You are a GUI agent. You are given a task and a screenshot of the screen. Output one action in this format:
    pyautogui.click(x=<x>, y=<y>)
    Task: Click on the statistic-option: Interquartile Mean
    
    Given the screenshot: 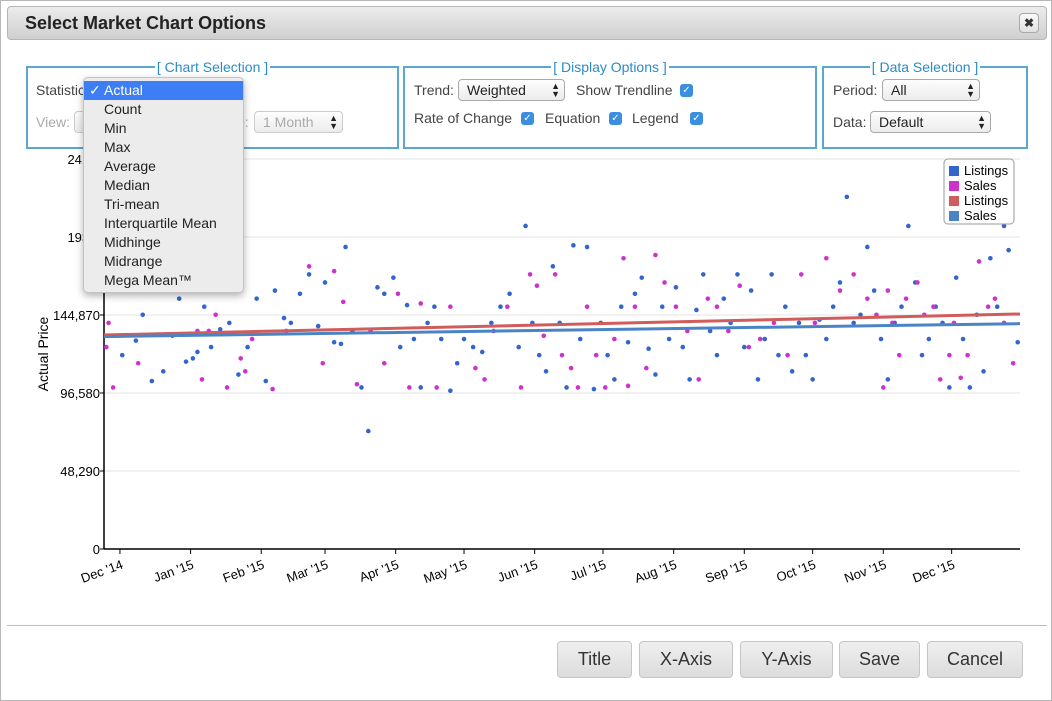 What is the action you would take?
    pyautogui.click(x=163, y=223)
    